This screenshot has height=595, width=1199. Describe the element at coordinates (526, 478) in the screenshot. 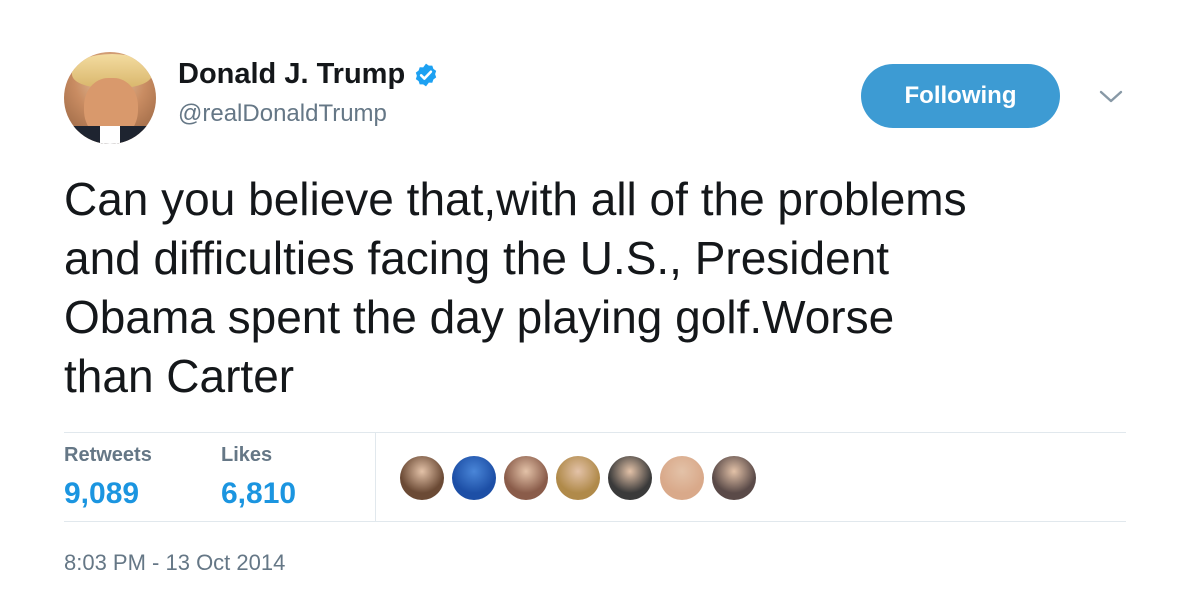

I see `avatar-photo-couple-icon` at that location.